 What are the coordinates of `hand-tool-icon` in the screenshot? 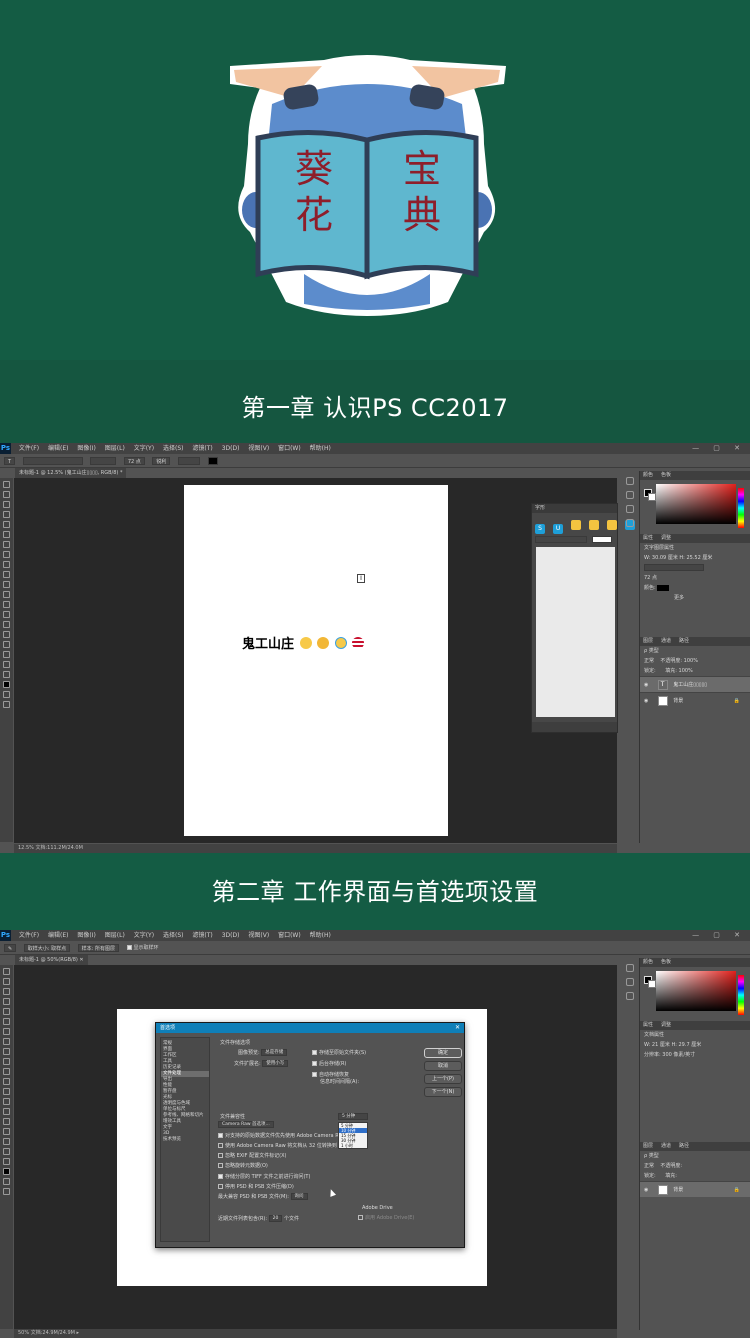 It's located at (6, 1151).